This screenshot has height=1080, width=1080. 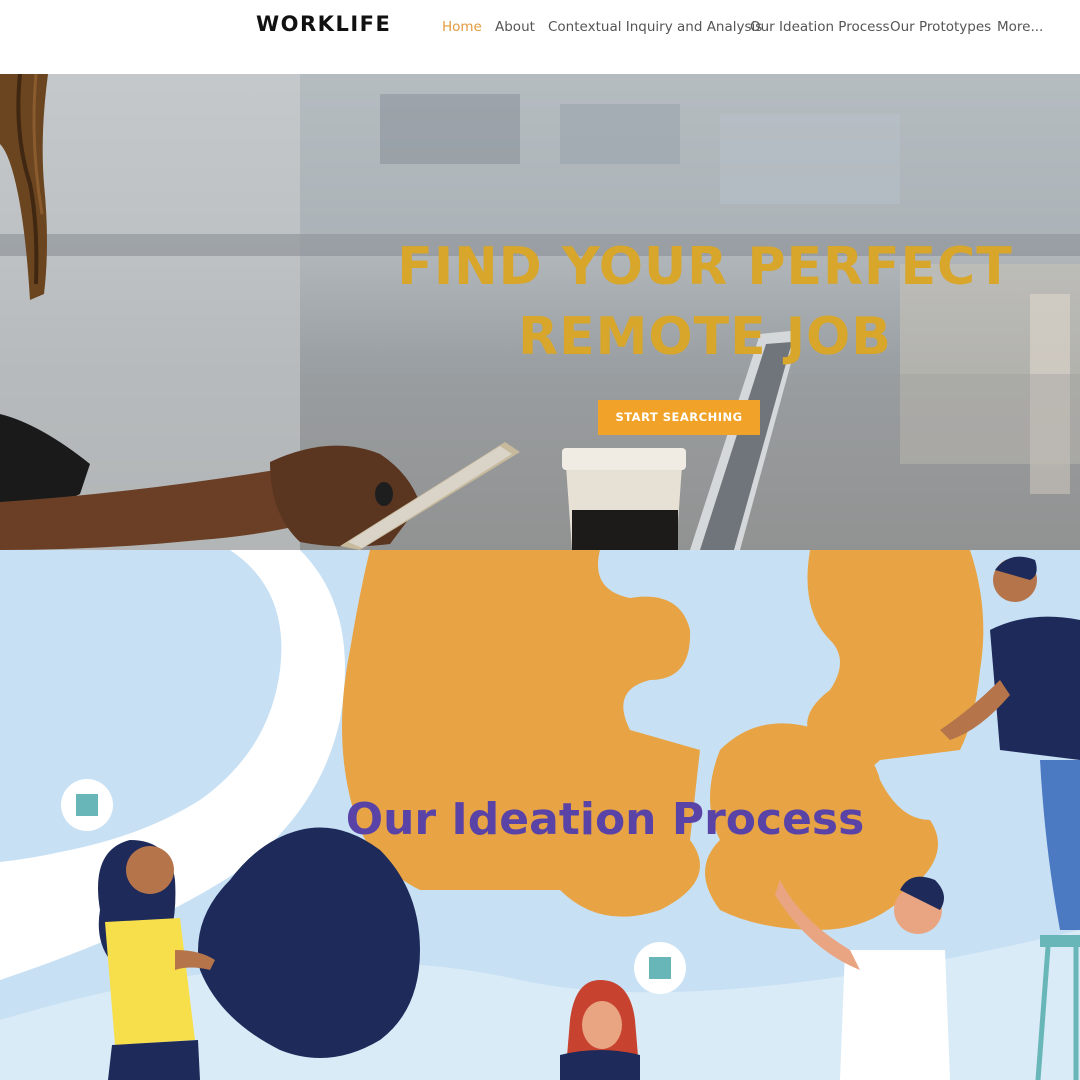 I want to click on nav-about: About, so click(x=515, y=27).